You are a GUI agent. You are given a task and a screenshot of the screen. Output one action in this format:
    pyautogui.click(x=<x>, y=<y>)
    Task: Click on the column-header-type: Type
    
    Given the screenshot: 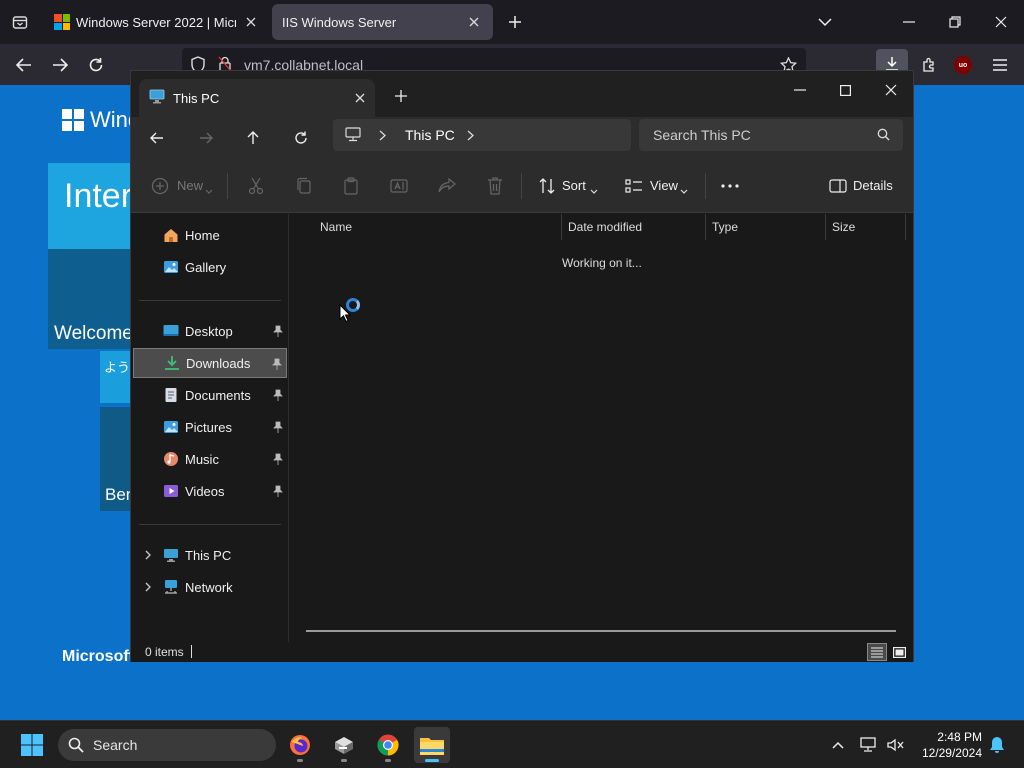 What is the action you would take?
    pyautogui.click(x=766, y=227)
    